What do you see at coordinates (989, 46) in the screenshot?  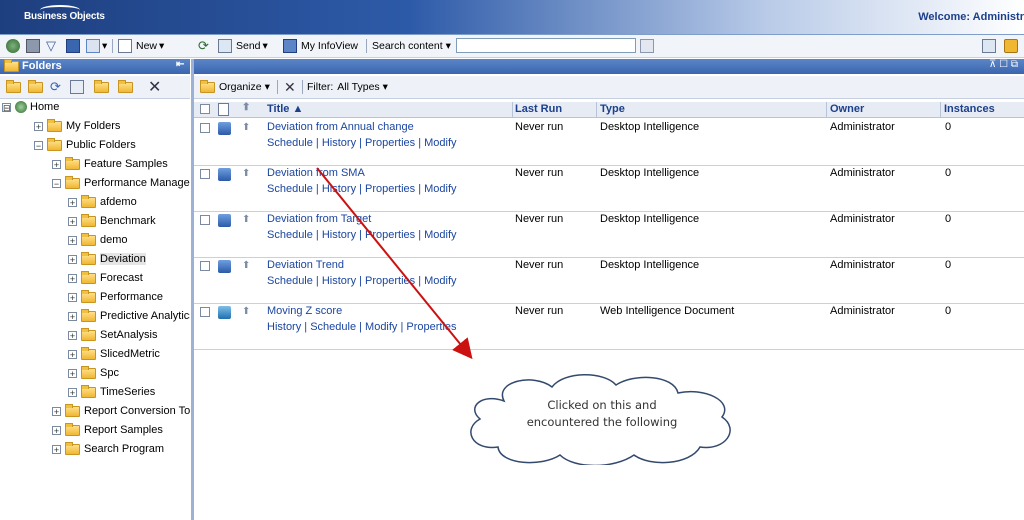 I see `help-icon` at bounding box center [989, 46].